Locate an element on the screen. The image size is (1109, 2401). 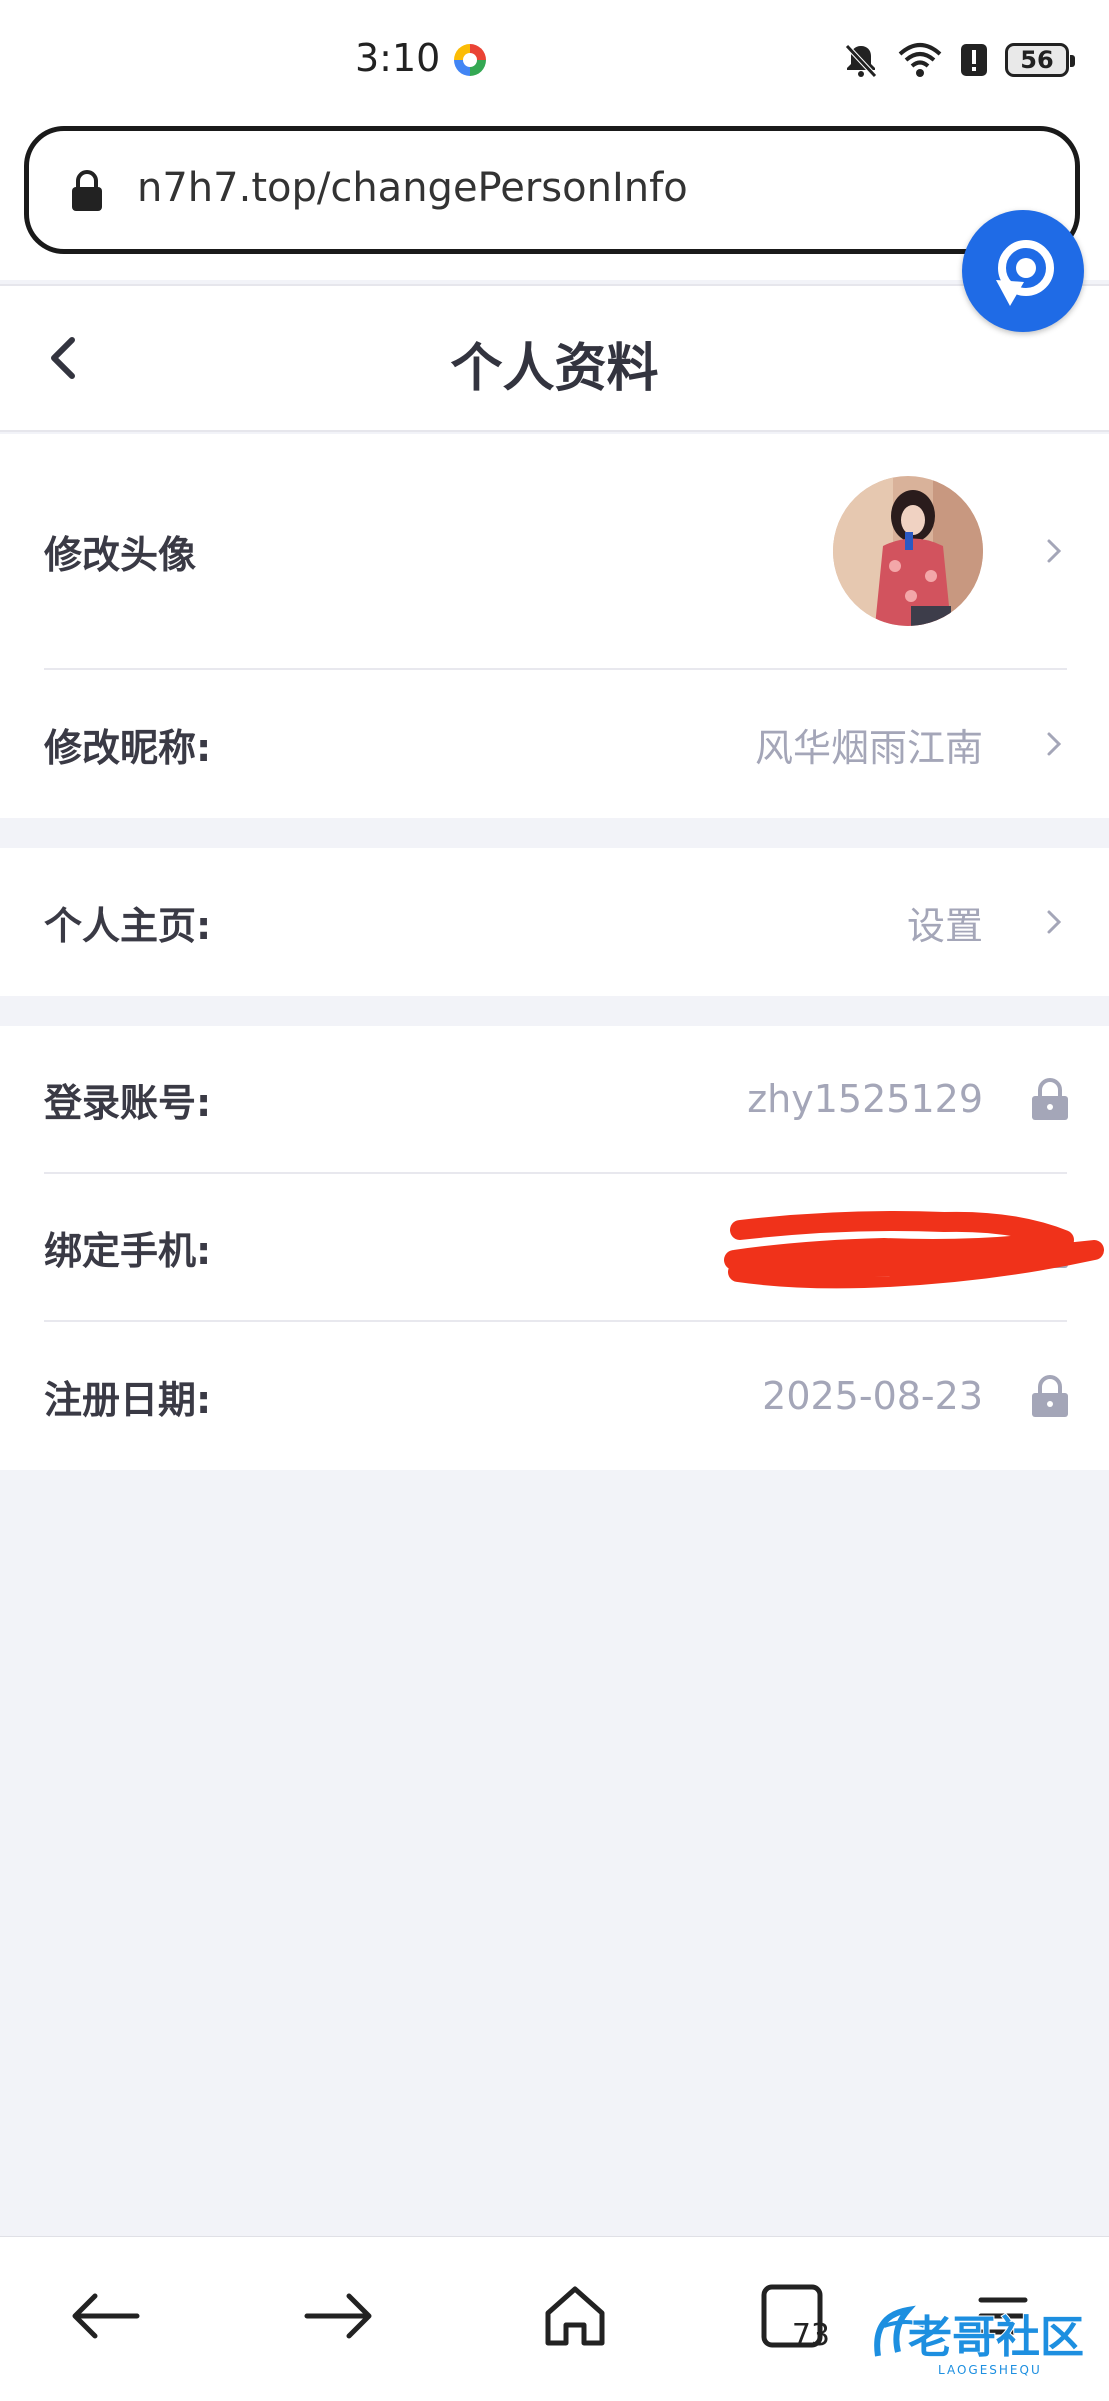
avatar-image is located at coordinates (908, 551).